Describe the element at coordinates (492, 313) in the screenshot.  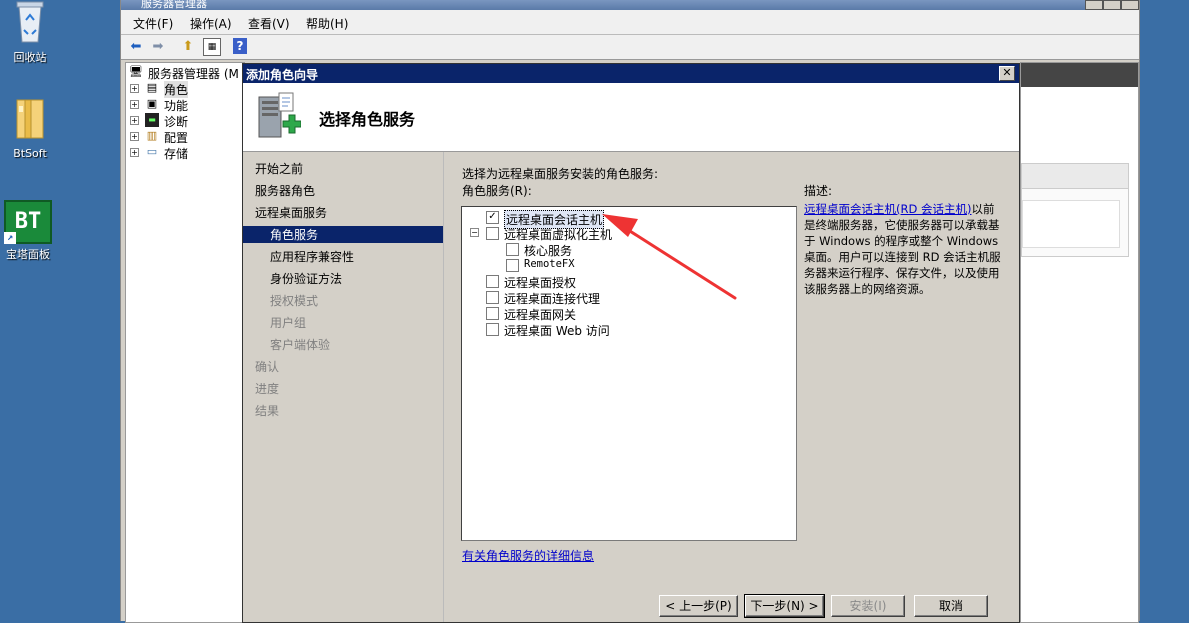
I see `checkbox-rd-gateway` at that location.